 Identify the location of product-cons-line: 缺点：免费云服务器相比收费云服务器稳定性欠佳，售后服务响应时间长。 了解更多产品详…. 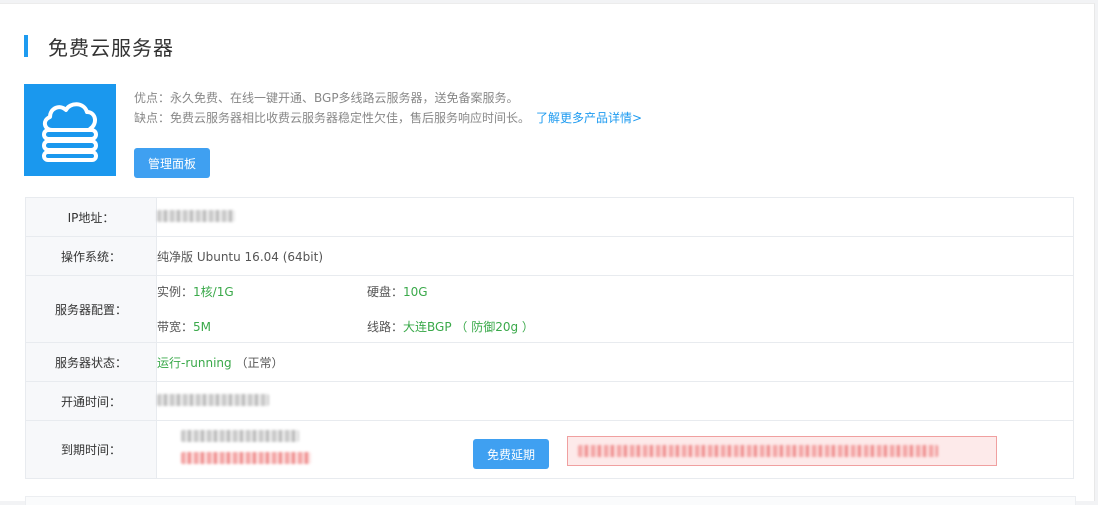
(388, 118).